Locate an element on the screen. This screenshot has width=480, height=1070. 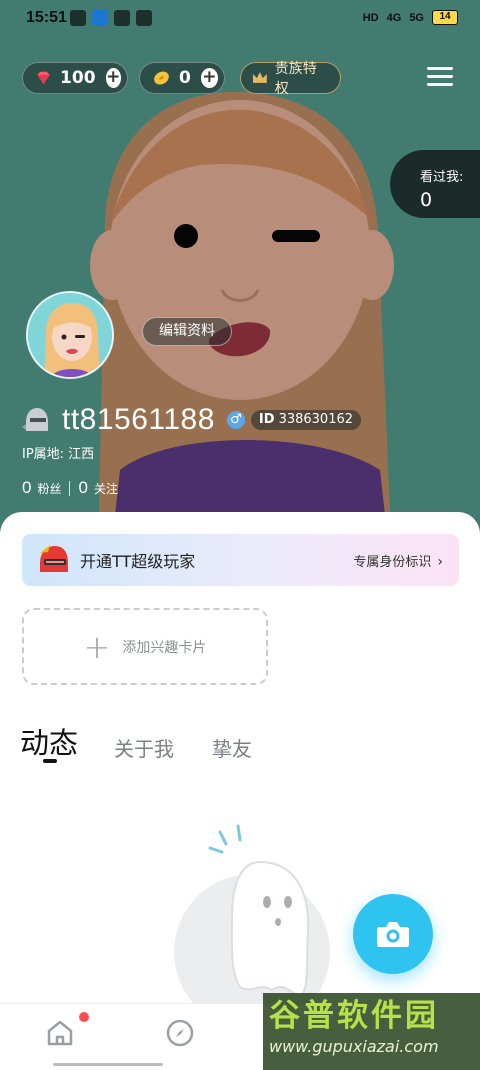
visitors-count: 0 is located at coordinates (426, 200).